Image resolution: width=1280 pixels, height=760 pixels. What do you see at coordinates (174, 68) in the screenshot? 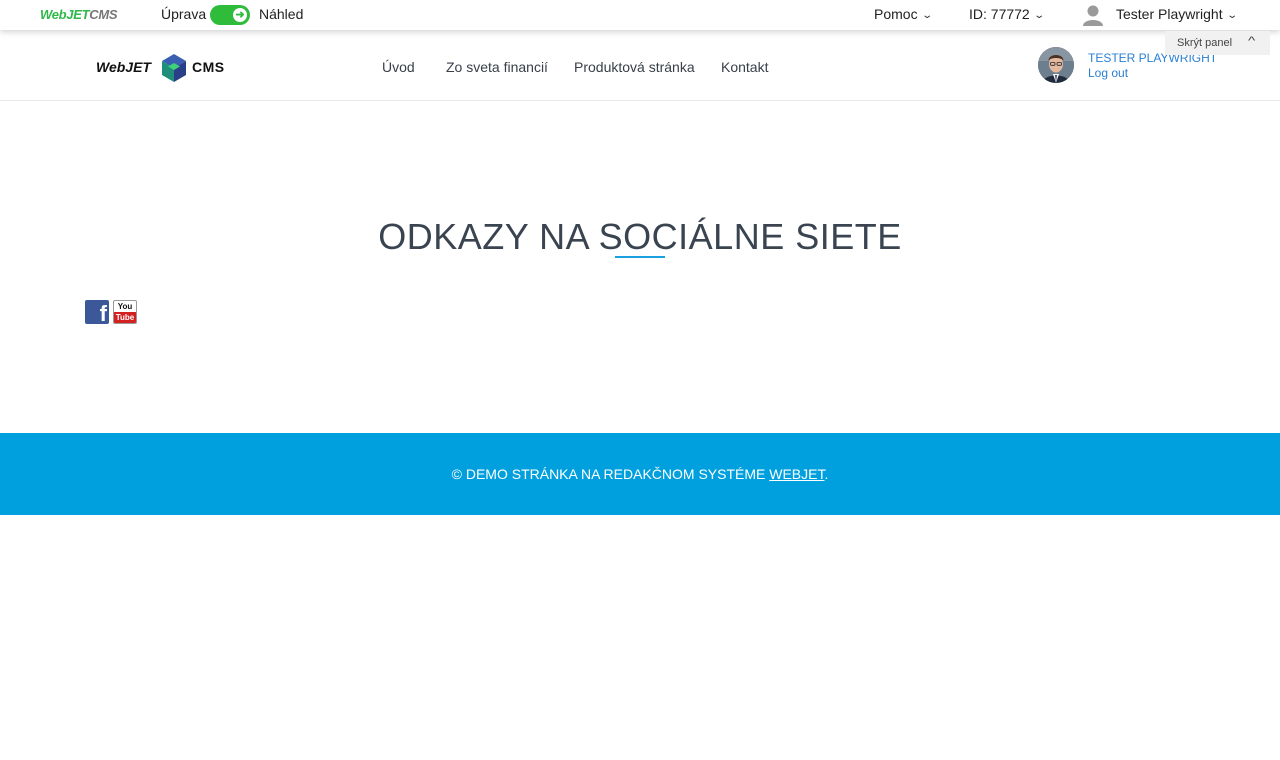
I see `cube-logo-icon` at bounding box center [174, 68].